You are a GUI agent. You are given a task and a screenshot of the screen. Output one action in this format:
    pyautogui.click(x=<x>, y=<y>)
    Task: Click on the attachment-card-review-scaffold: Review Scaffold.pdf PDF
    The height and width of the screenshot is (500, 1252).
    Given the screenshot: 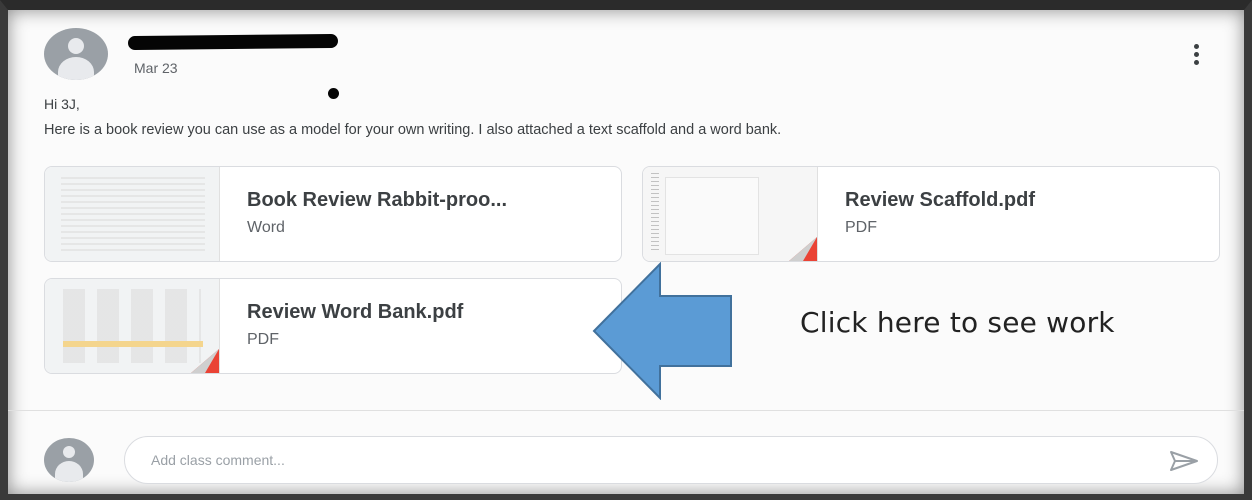 What is the action you would take?
    pyautogui.click(x=931, y=214)
    